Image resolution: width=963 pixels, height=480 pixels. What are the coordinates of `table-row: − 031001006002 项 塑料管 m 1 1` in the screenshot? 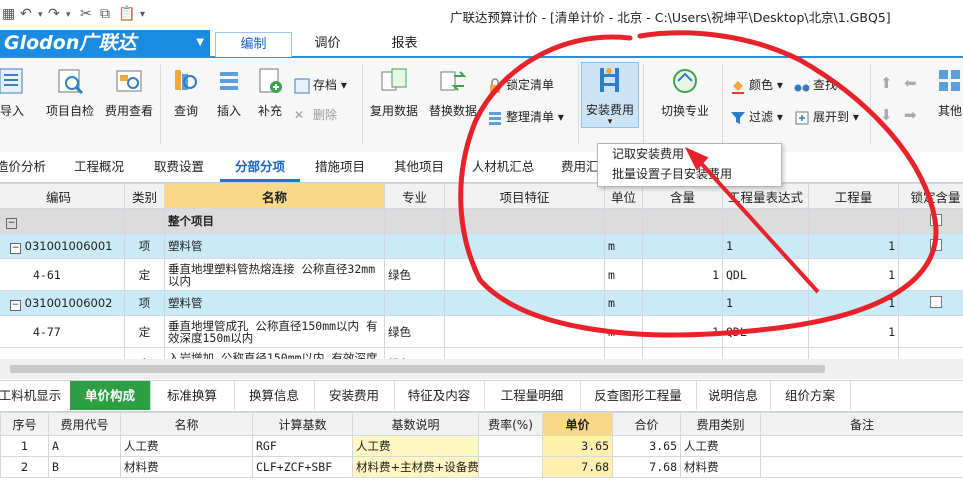 It's located at (481, 303).